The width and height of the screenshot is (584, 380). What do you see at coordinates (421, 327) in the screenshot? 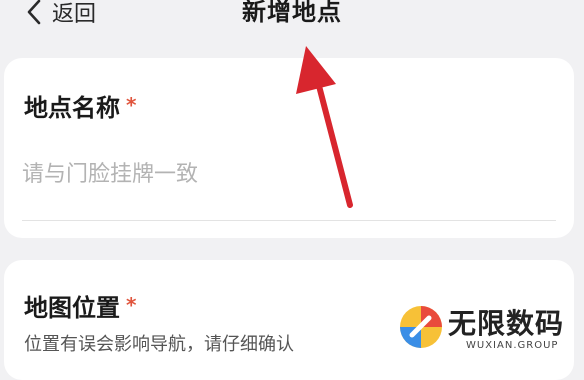
I see `wuxian-logo-icon` at bounding box center [421, 327].